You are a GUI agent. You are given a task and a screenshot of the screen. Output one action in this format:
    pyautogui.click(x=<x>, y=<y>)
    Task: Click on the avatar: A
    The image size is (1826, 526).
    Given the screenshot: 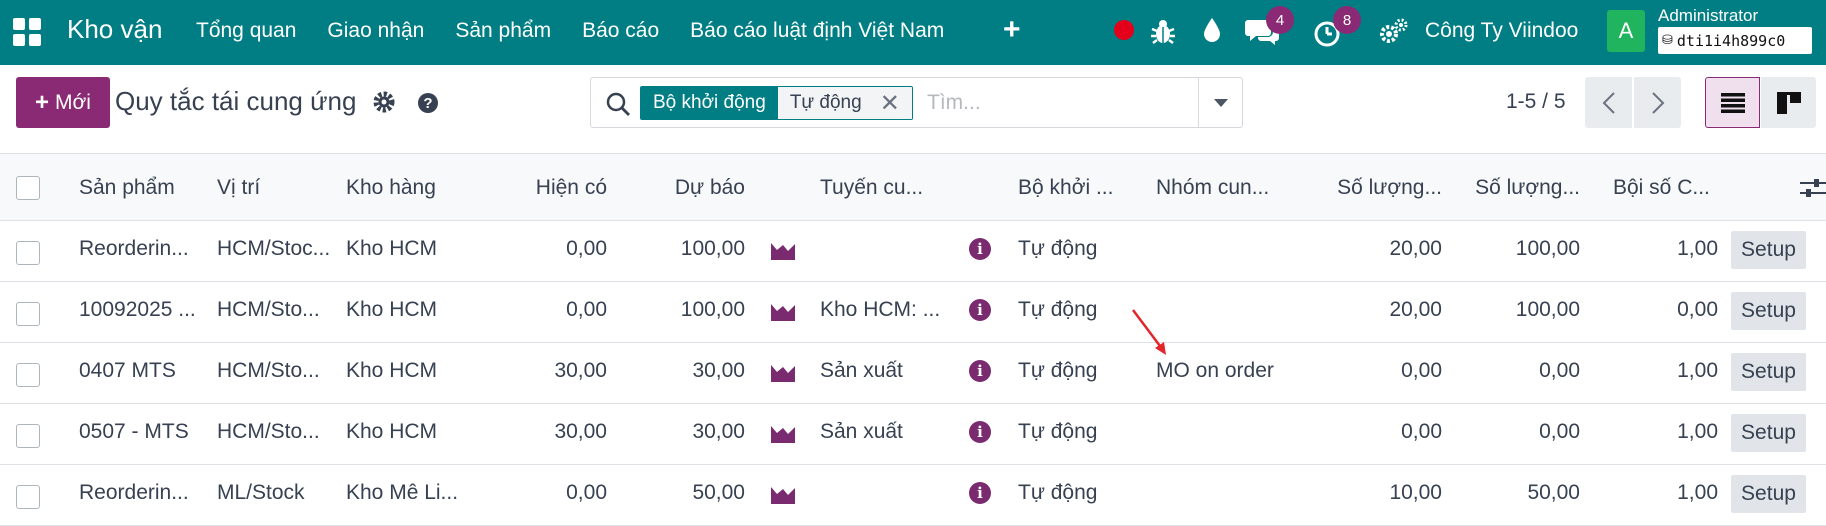 What is the action you would take?
    pyautogui.click(x=1626, y=31)
    